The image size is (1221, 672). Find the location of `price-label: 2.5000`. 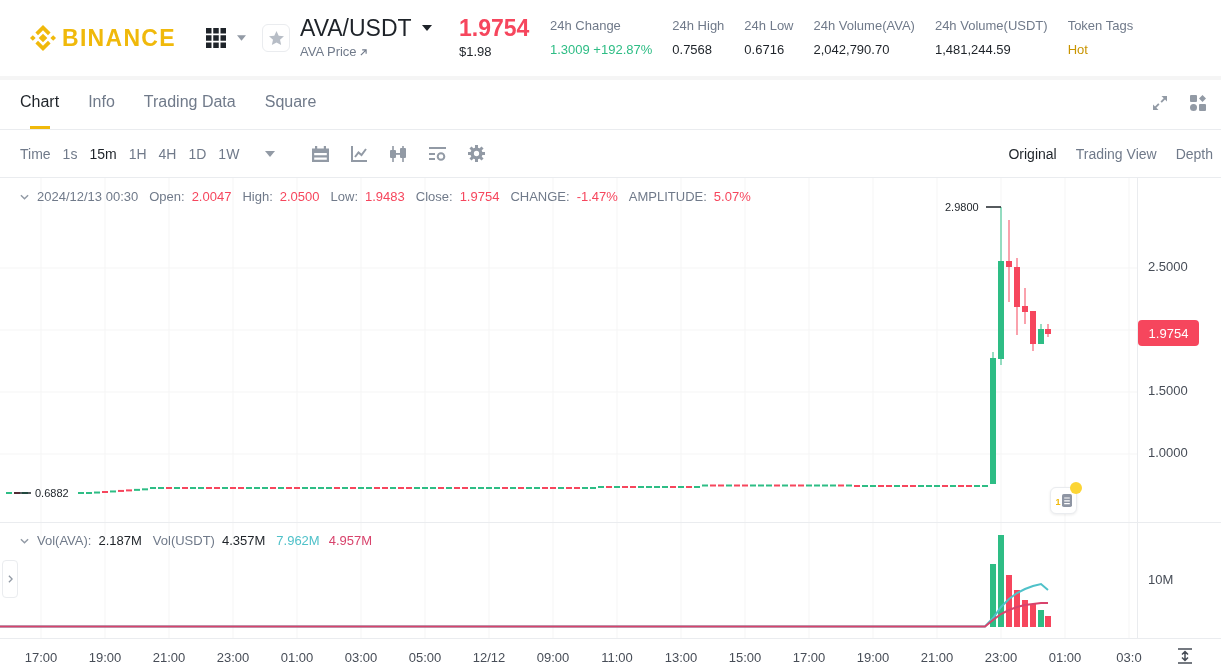

price-label: 2.5000 is located at coordinates (1168, 267).